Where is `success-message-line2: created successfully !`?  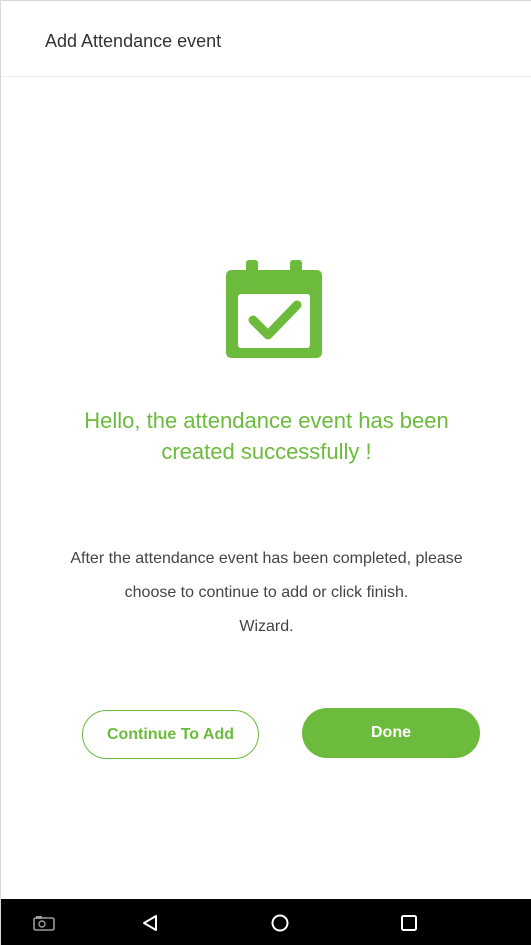 success-message-line2: created successfully ! is located at coordinates (266, 451).